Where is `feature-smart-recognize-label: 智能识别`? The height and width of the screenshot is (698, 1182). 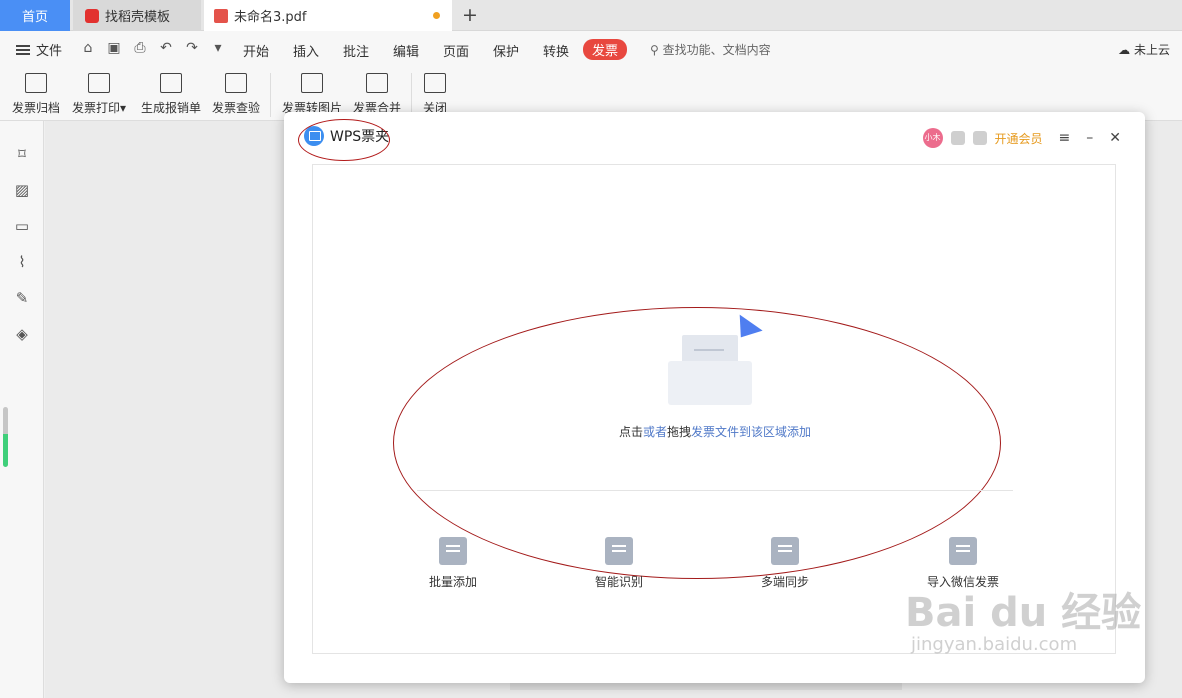 feature-smart-recognize-label: 智能识别 is located at coordinates (618, 582).